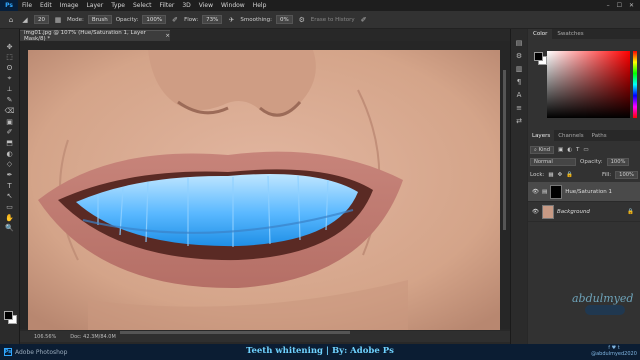 This screenshot has width=640, height=360. Describe the element at coordinates (541, 135) in the screenshot. I see `tab-layers: Layers` at that location.